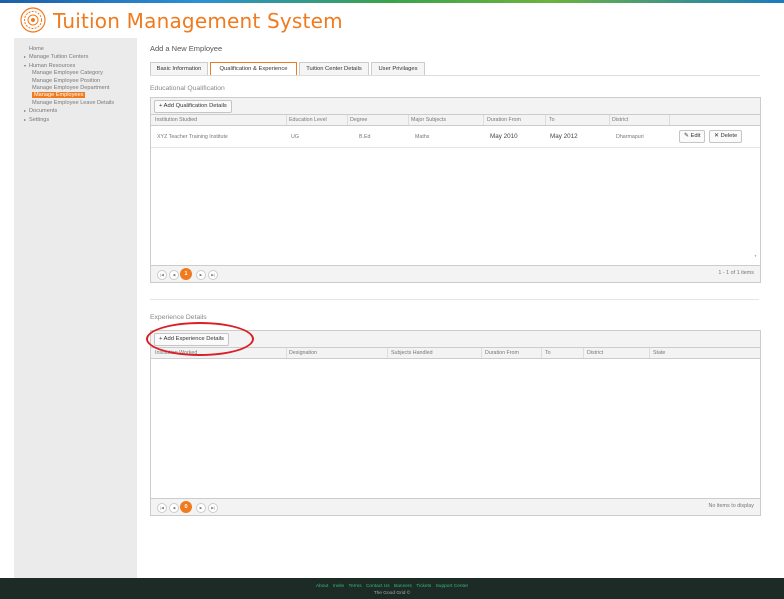  What do you see at coordinates (80, 81) in the screenshot?
I see `sidebar-item-manage-employee-position: Manage Employee Position` at bounding box center [80, 81].